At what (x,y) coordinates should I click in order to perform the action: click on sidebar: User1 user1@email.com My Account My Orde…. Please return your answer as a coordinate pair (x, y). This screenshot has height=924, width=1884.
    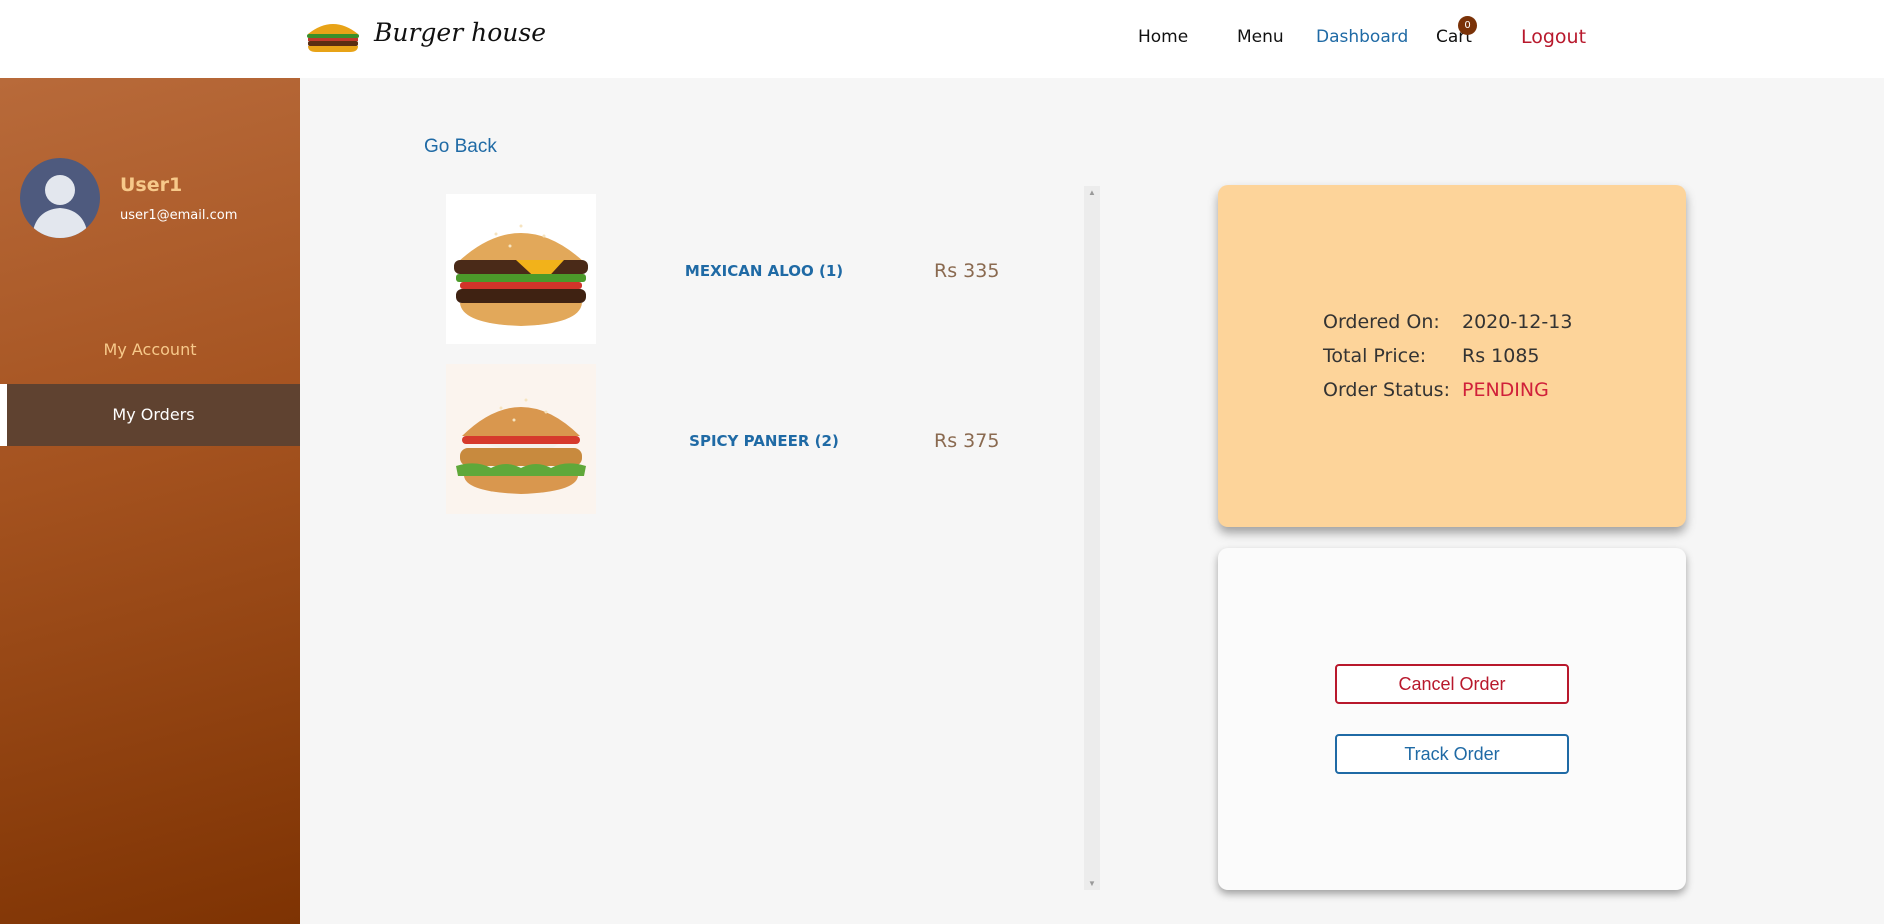
    Looking at the image, I should click on (150, 501).